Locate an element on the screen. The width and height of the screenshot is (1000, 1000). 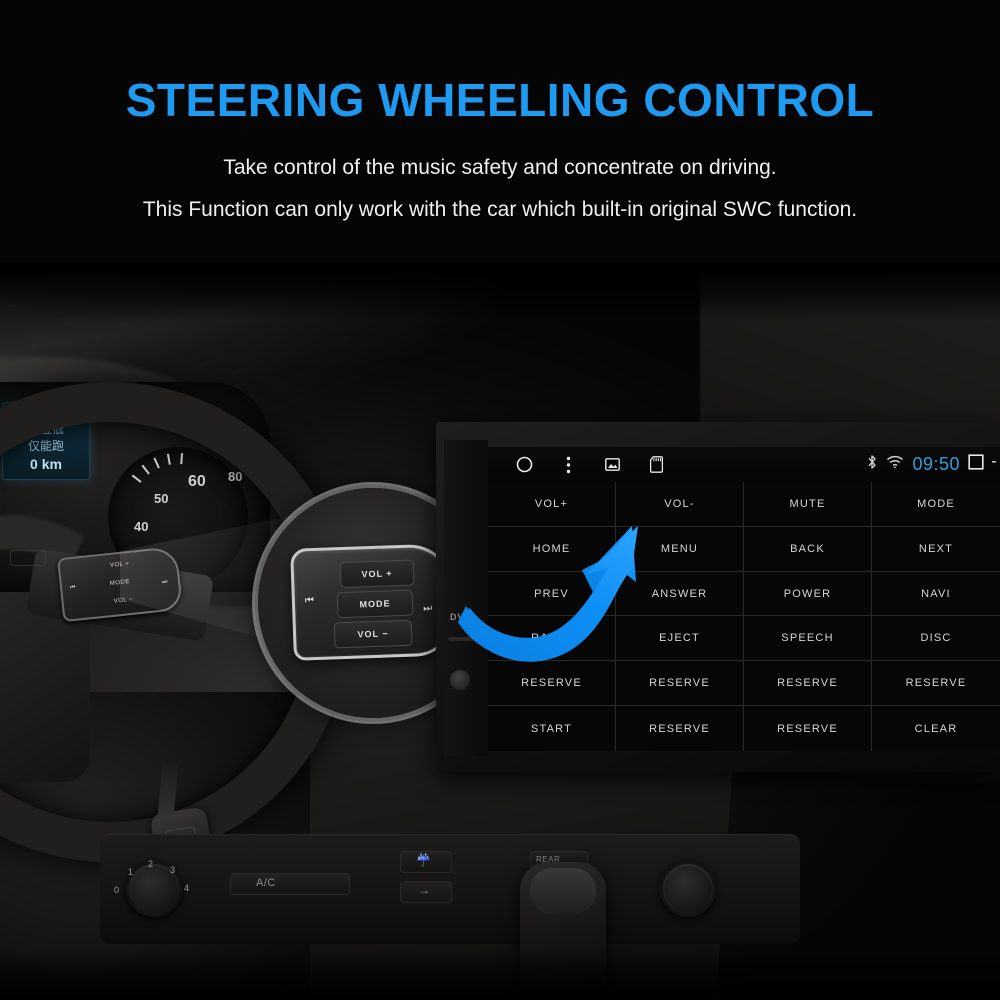
photo-top-fade is located at coordinates (500, 292).